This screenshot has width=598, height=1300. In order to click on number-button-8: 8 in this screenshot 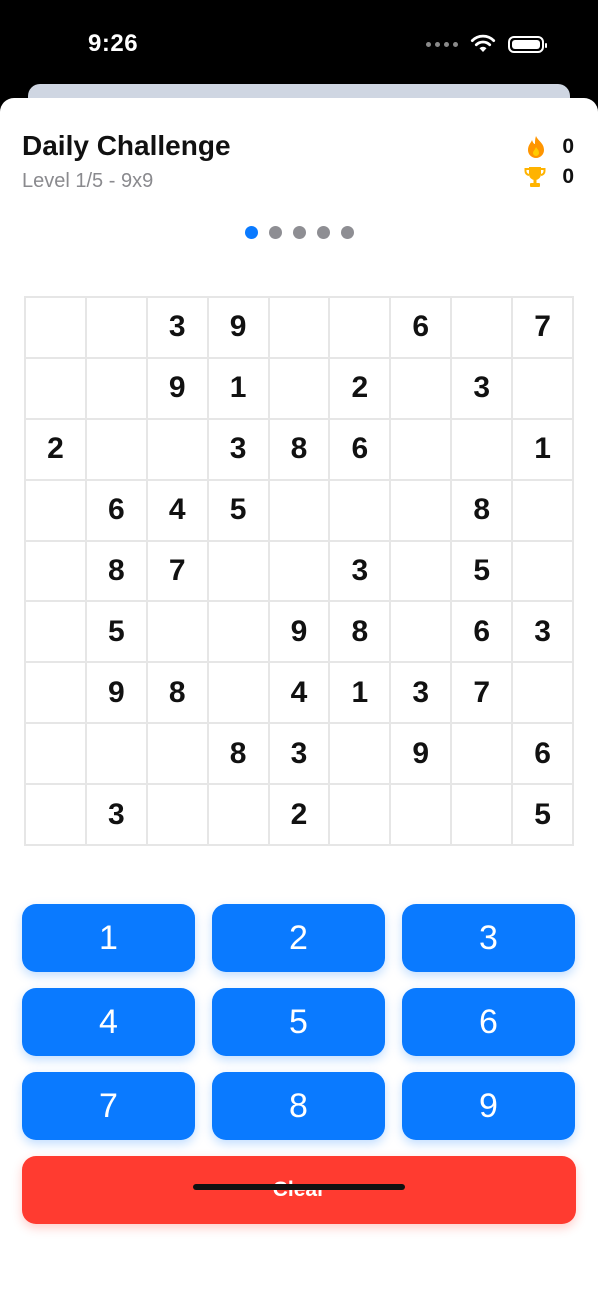, I will do `click(298, 1106)`.